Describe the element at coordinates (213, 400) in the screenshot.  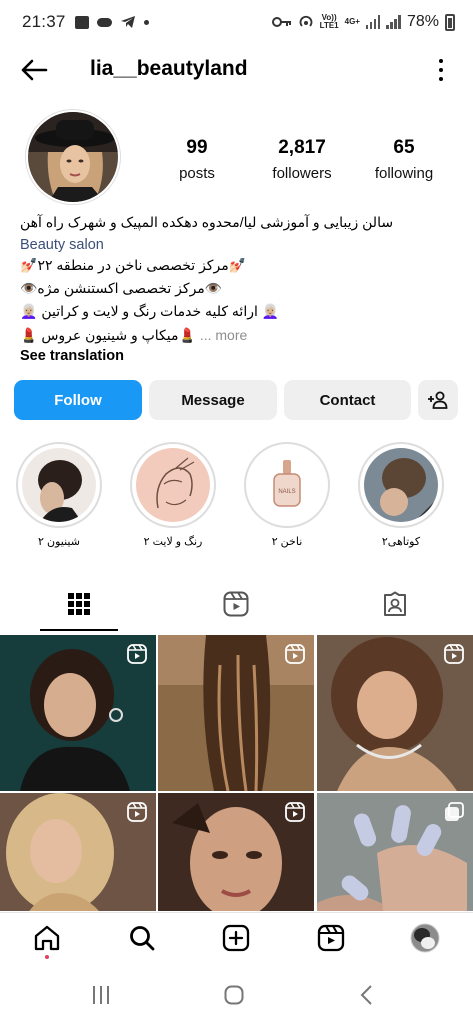
I see `message-button: Message` at that location.